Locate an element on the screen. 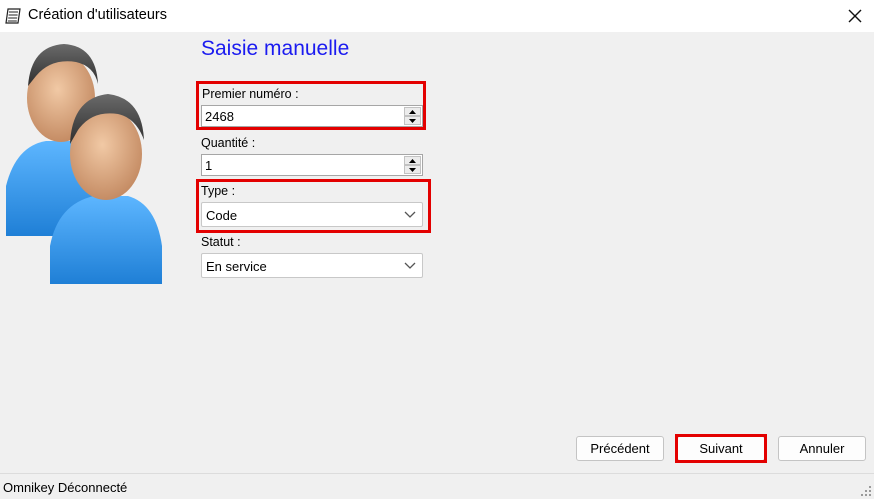  users-illustration is located at coordinates (86, 161).